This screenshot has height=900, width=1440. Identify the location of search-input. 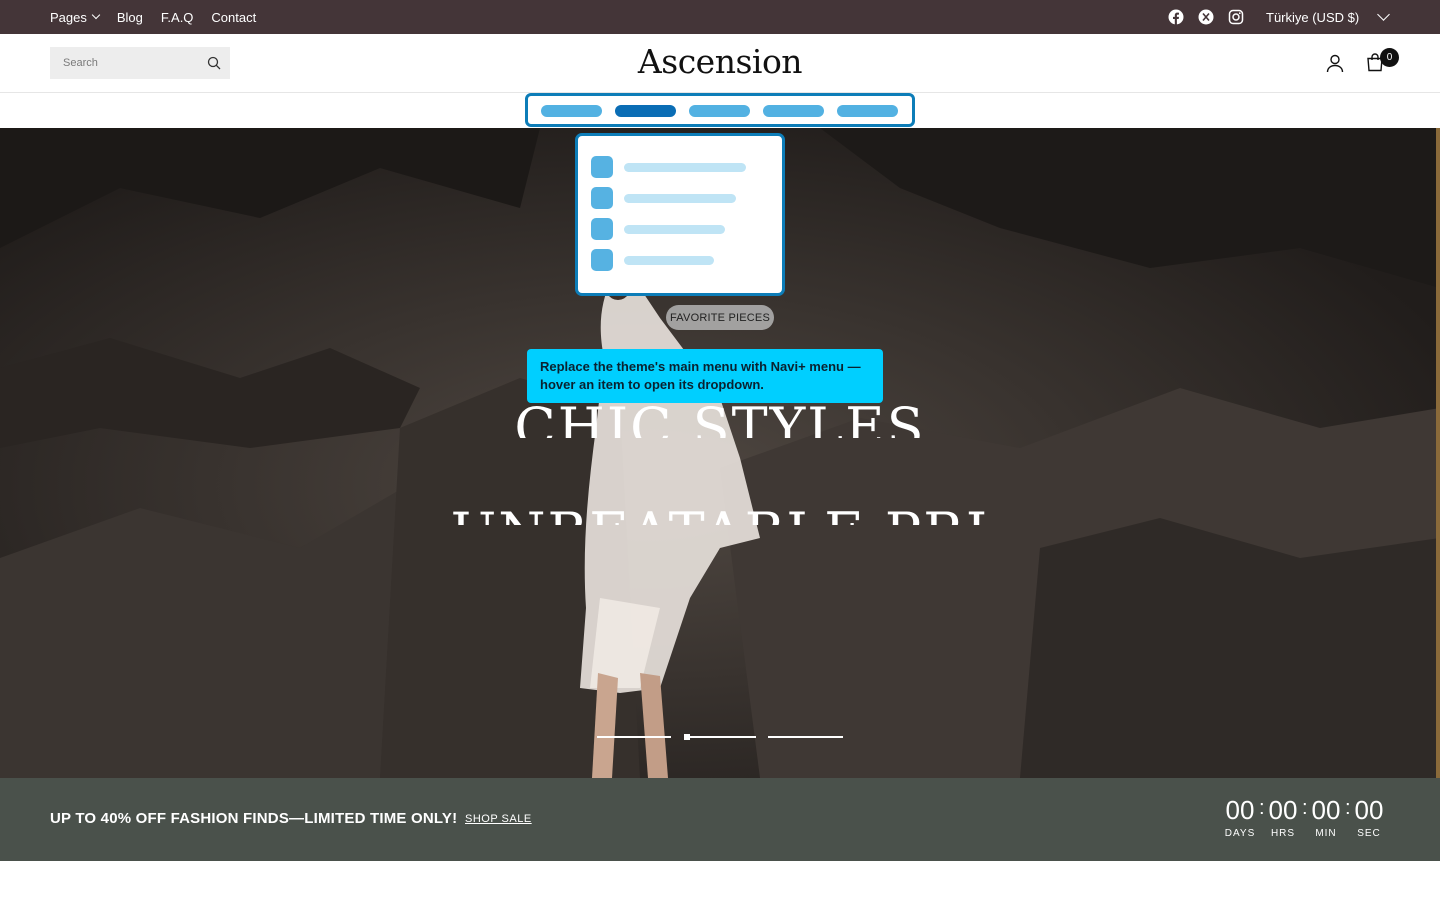
(125, 63).